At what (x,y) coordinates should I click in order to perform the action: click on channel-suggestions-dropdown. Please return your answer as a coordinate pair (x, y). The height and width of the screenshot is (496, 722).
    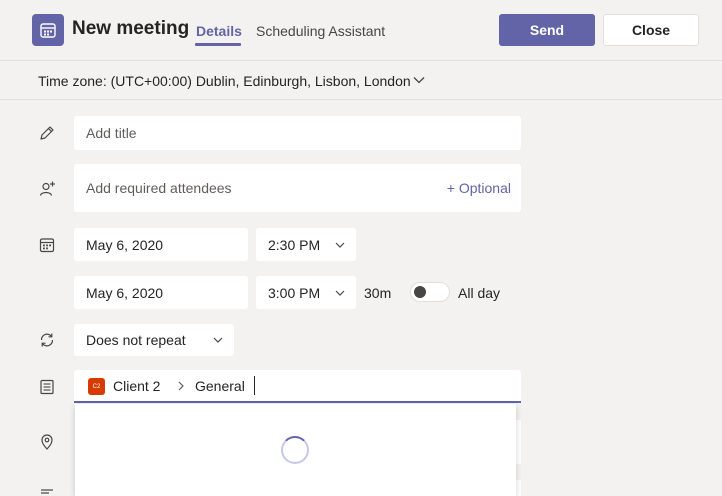
    Looking at the image, I should click on (295, 450).